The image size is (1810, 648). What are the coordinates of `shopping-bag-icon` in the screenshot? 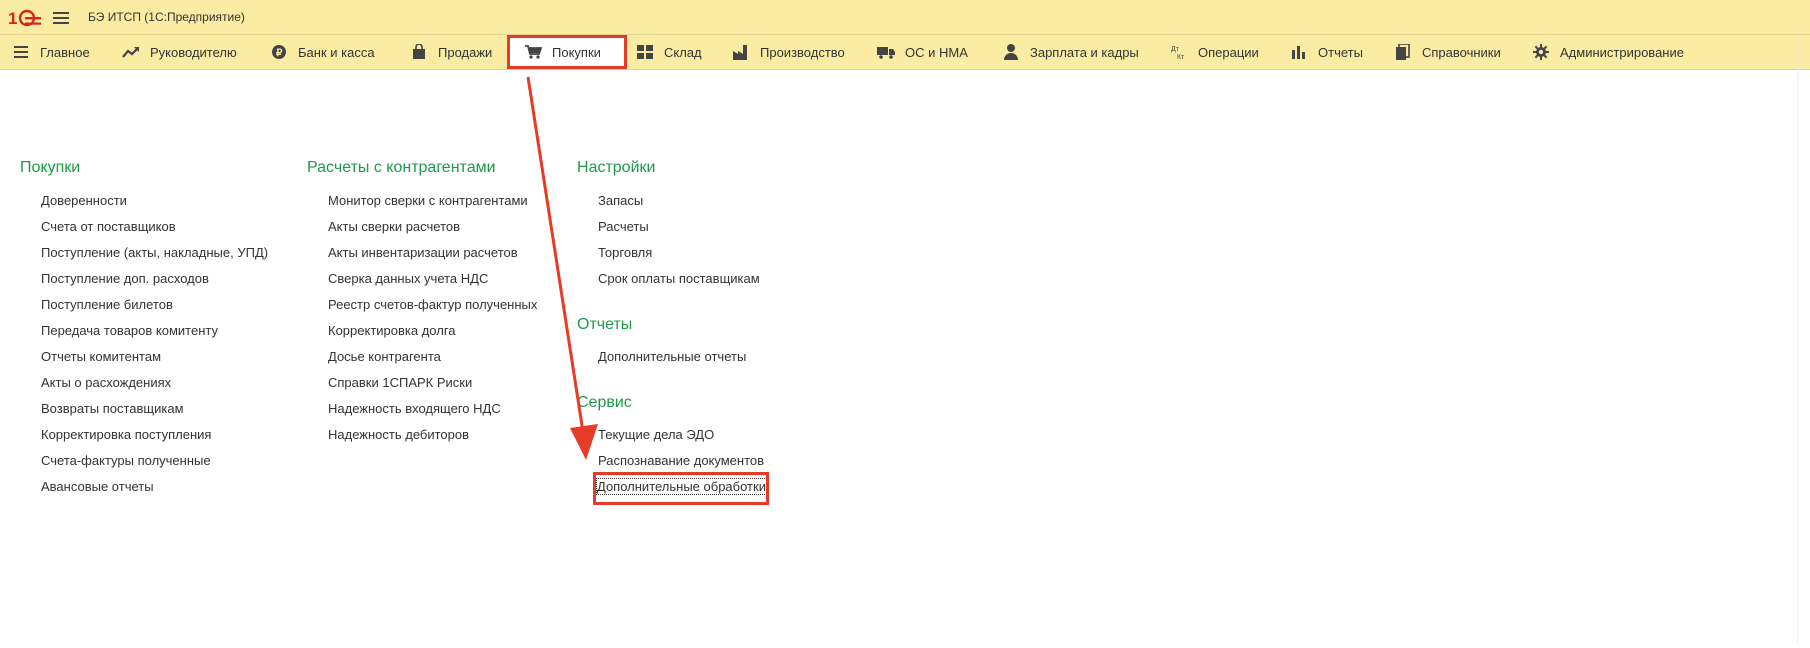 It's located at (419, 52).